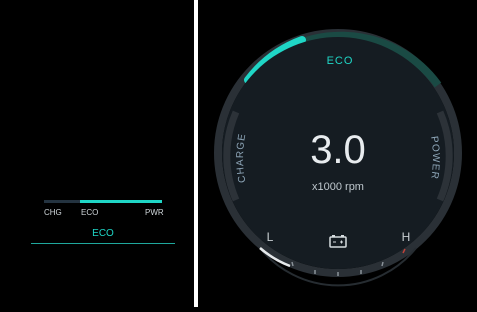 Image resolution: width=477 pixels, height=312 pixels. Describe the element at coordinates (270, 237) in the screenshot. I see `low-label: L` at that location.